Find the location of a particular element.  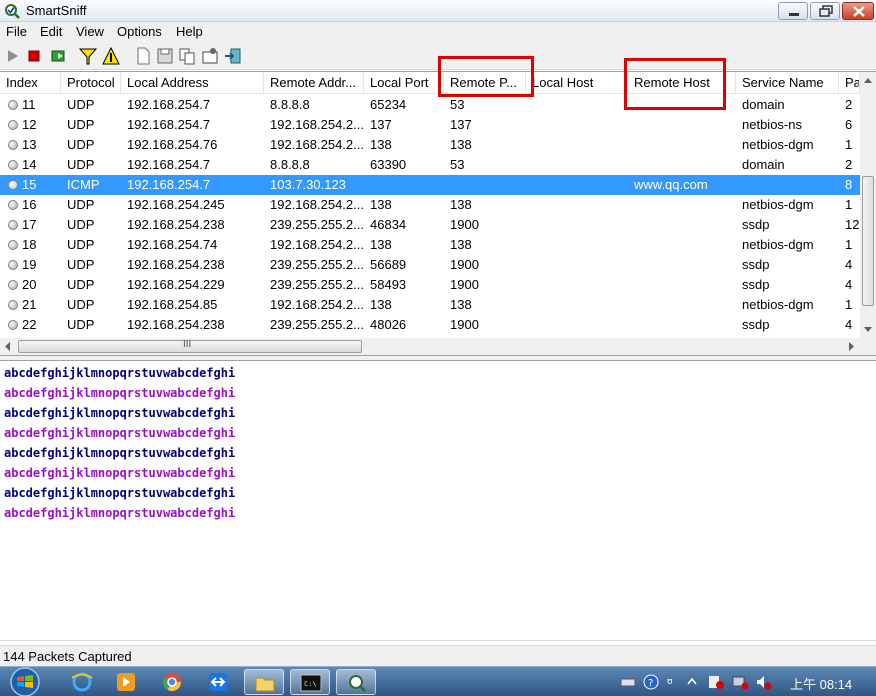

stop-icon is located at coordinates (34, 56).